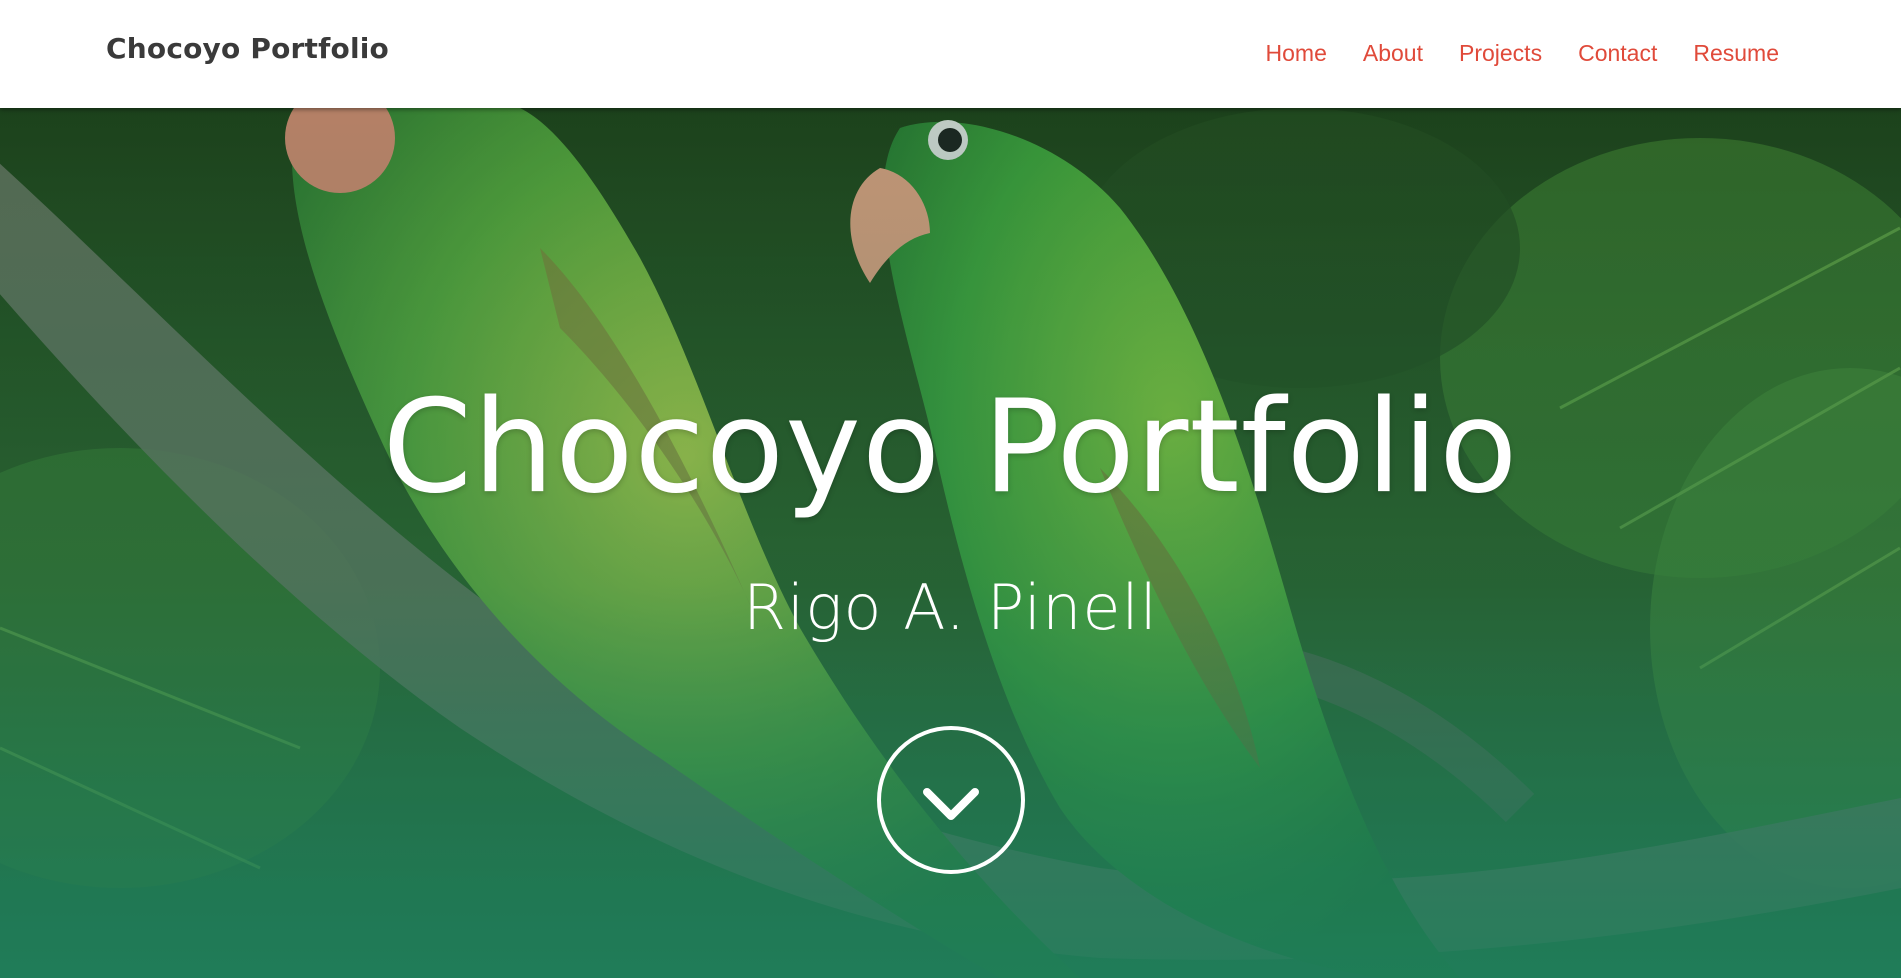 This screenshot has height=978, width=1901. What do you see at coordinates (1500, 53) in the screenshot?
I see `nav-link-projects: Projects` at bounding box center [1500, 53].